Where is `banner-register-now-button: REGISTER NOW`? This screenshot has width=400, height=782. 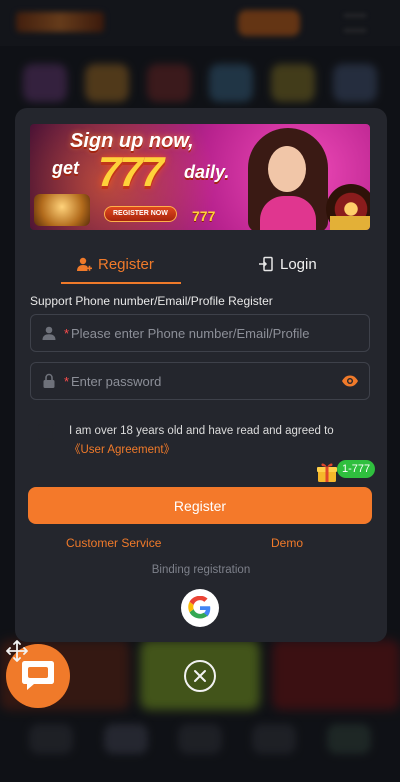 banner-register-now-button: REGISTER NOW is located at coordinates (140, 214).